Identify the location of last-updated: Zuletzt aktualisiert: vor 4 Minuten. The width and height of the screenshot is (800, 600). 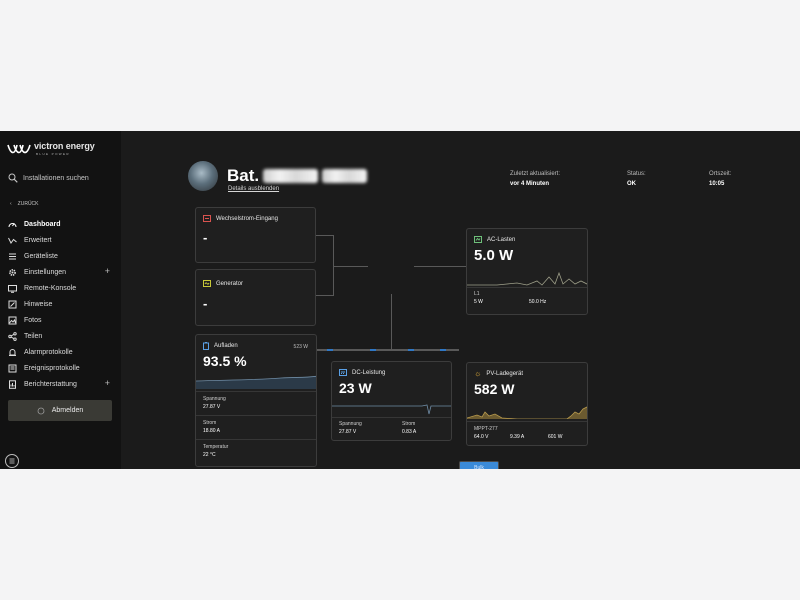
(535, 179).